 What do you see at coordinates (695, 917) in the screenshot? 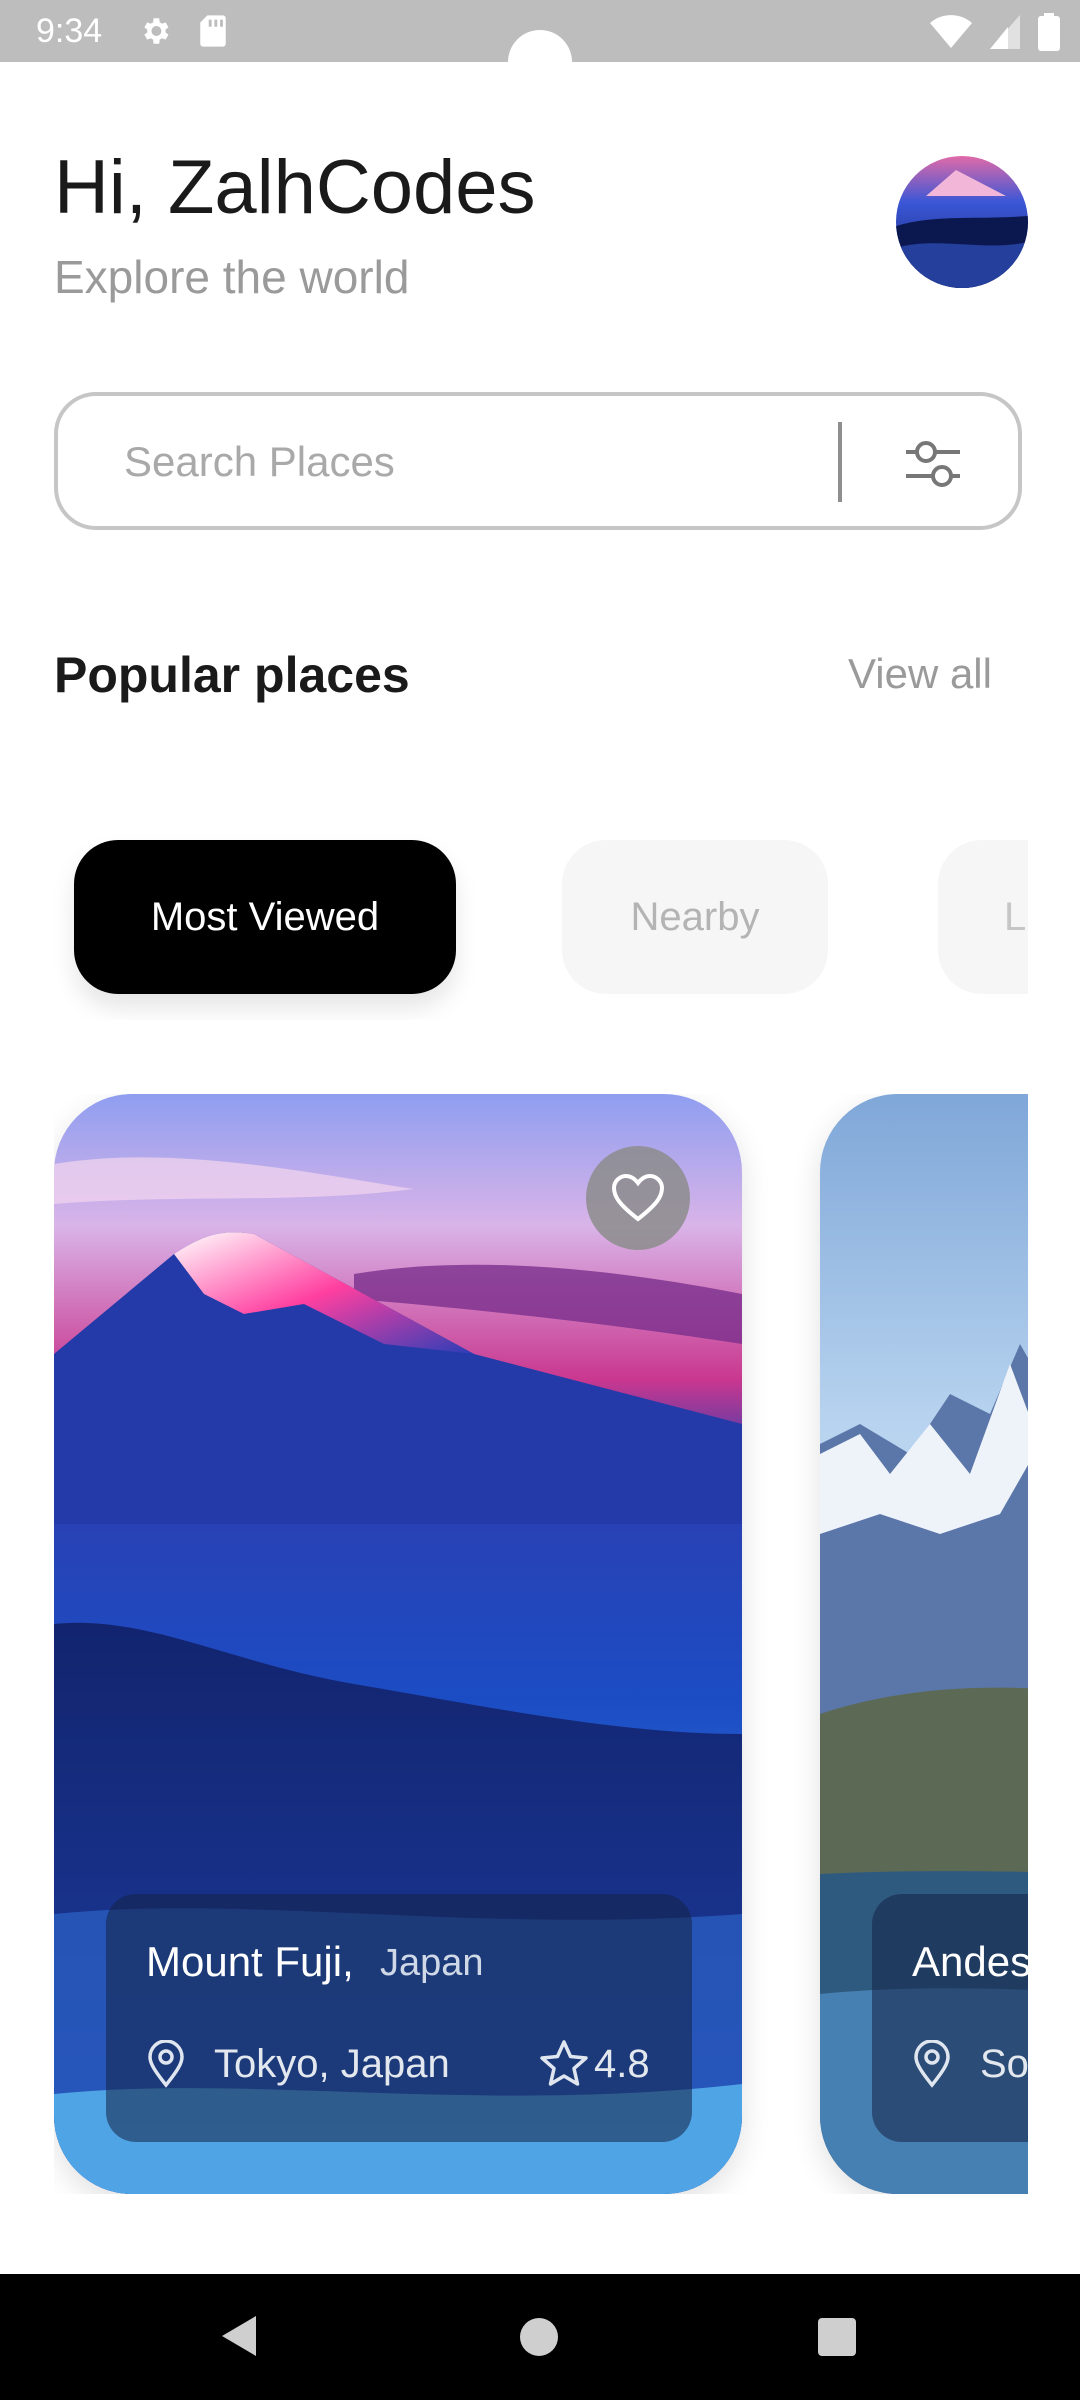
I see `chip-nearby: Nearby` at bounding box center [695, 917].